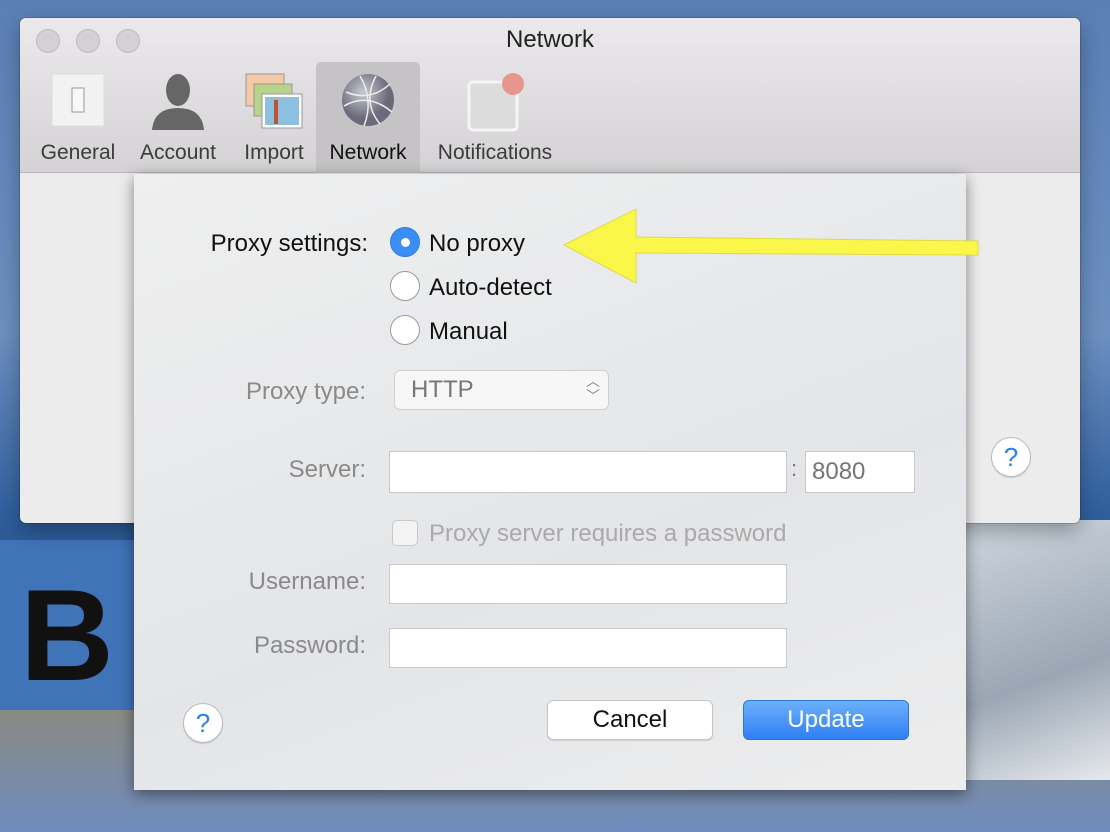  I want to click on proxy-type-select: HTTP ︿ ﹀, so click(501, 390).